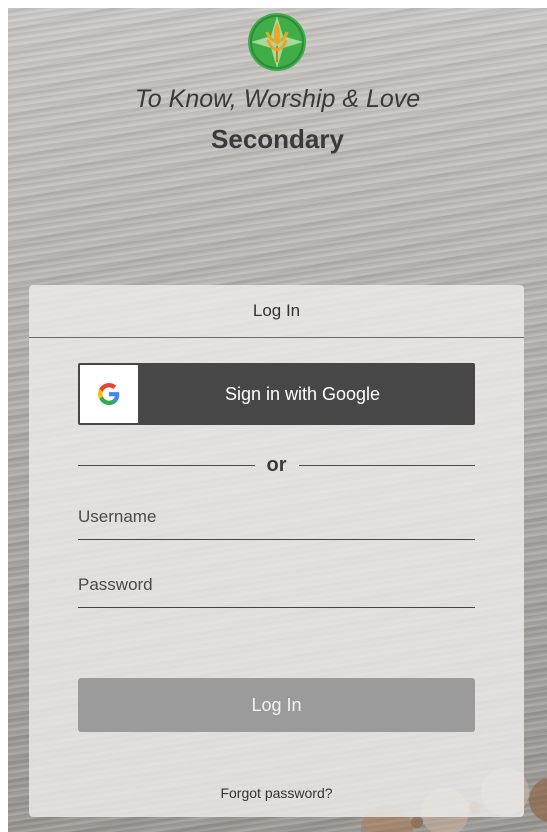  I want to click on forgot-password-link: Forgot password?, so click(276, 793).